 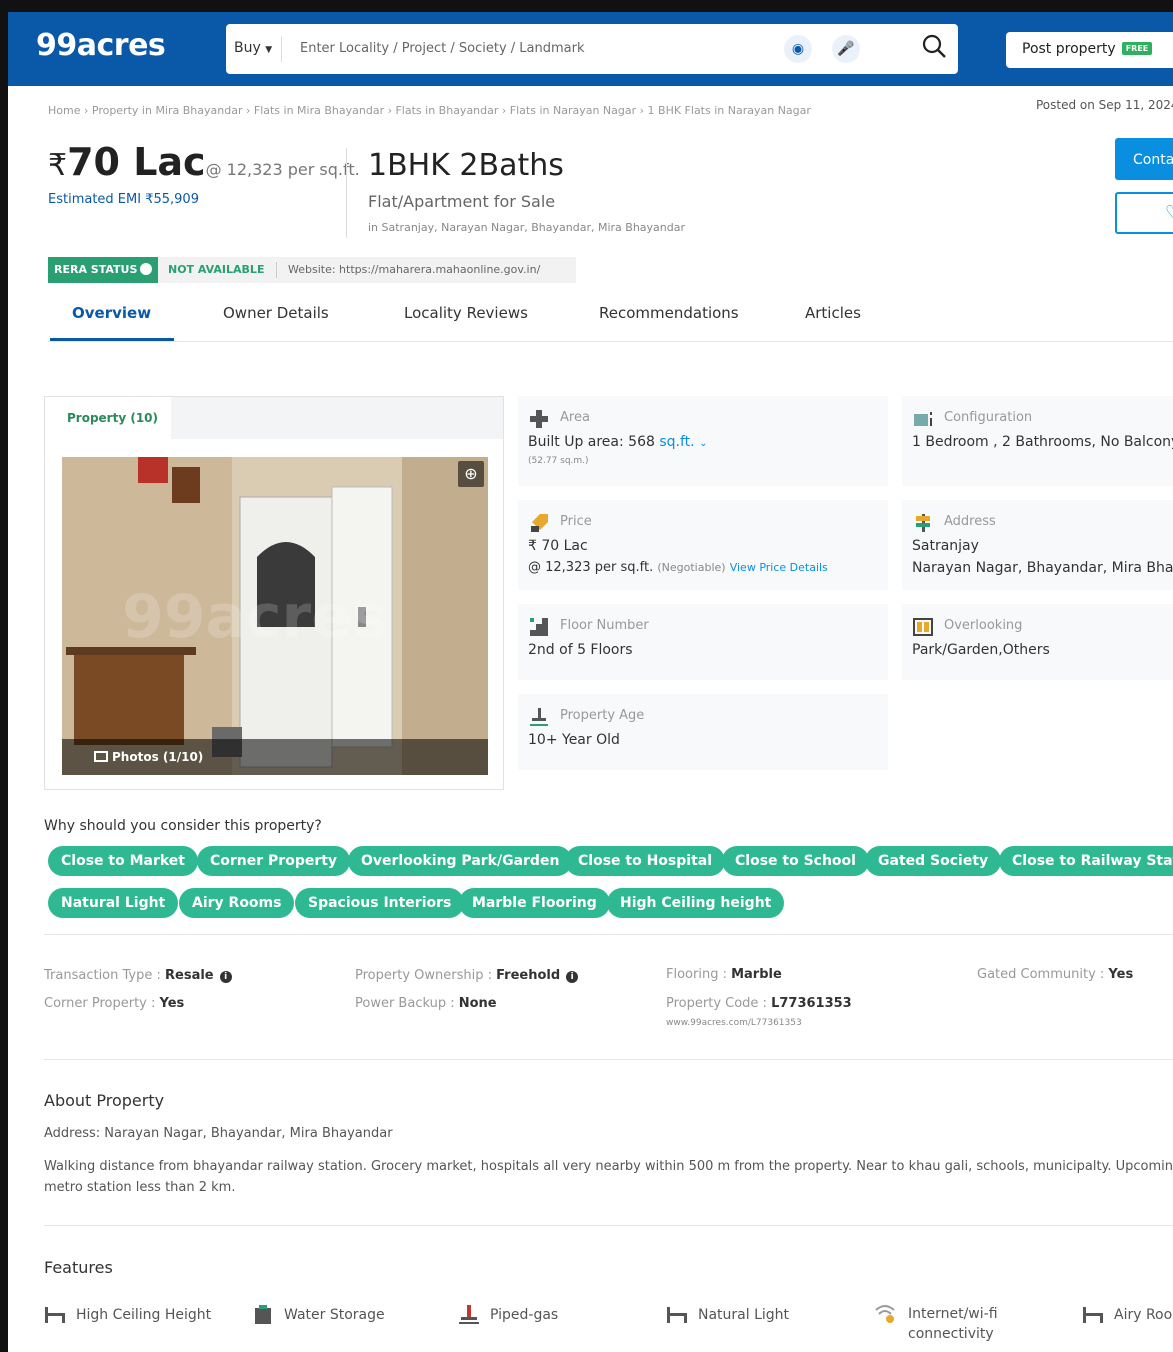 What do you see at coordinates (237, 903) in the screenshot?
I see `chip-airy-rooms: Airy Rooms` at bounding box center [237, 903].